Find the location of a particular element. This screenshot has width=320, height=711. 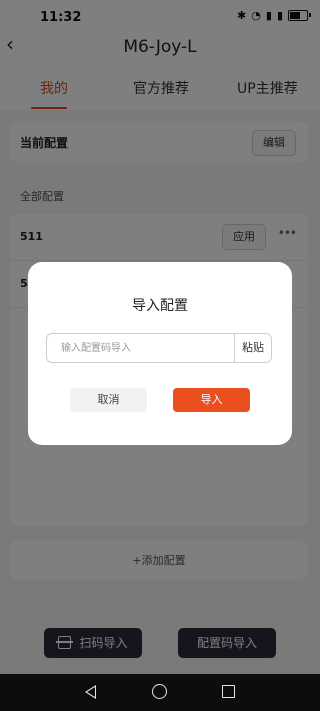

nav-recent-icon is located at coordinates (228, 691).